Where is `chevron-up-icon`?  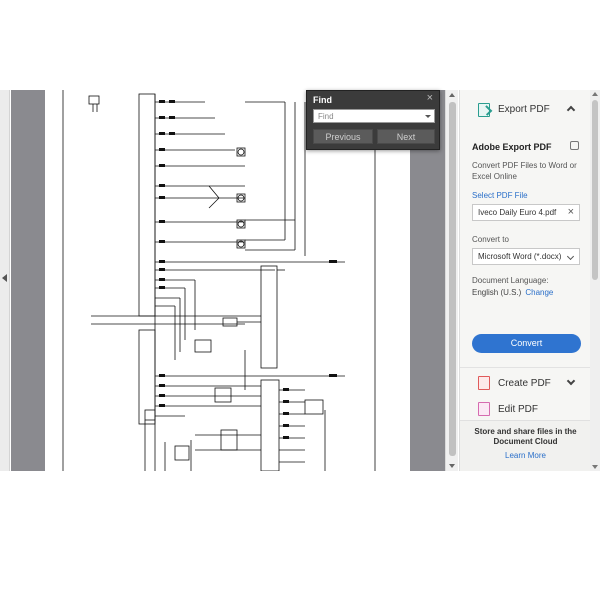
chevron-up-icon is located at coordinates (571, 110).